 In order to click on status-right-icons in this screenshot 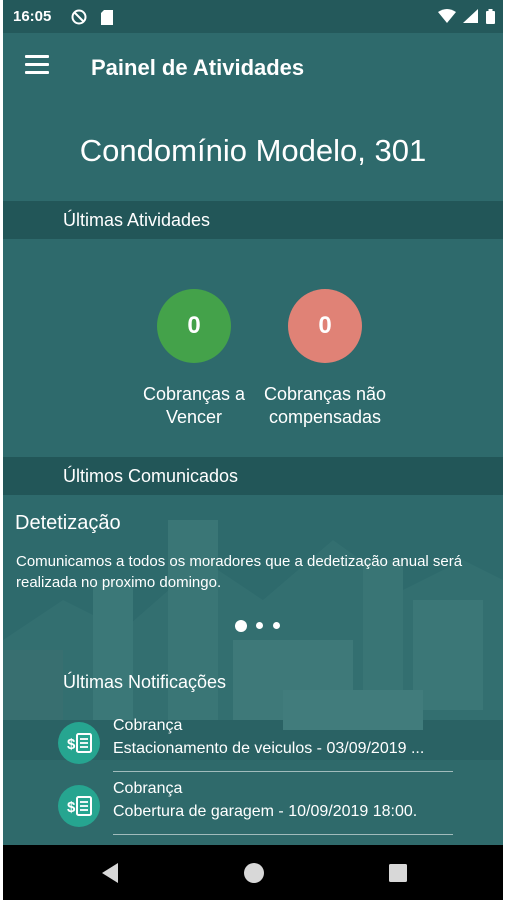, I will do `click(466, 15)`.